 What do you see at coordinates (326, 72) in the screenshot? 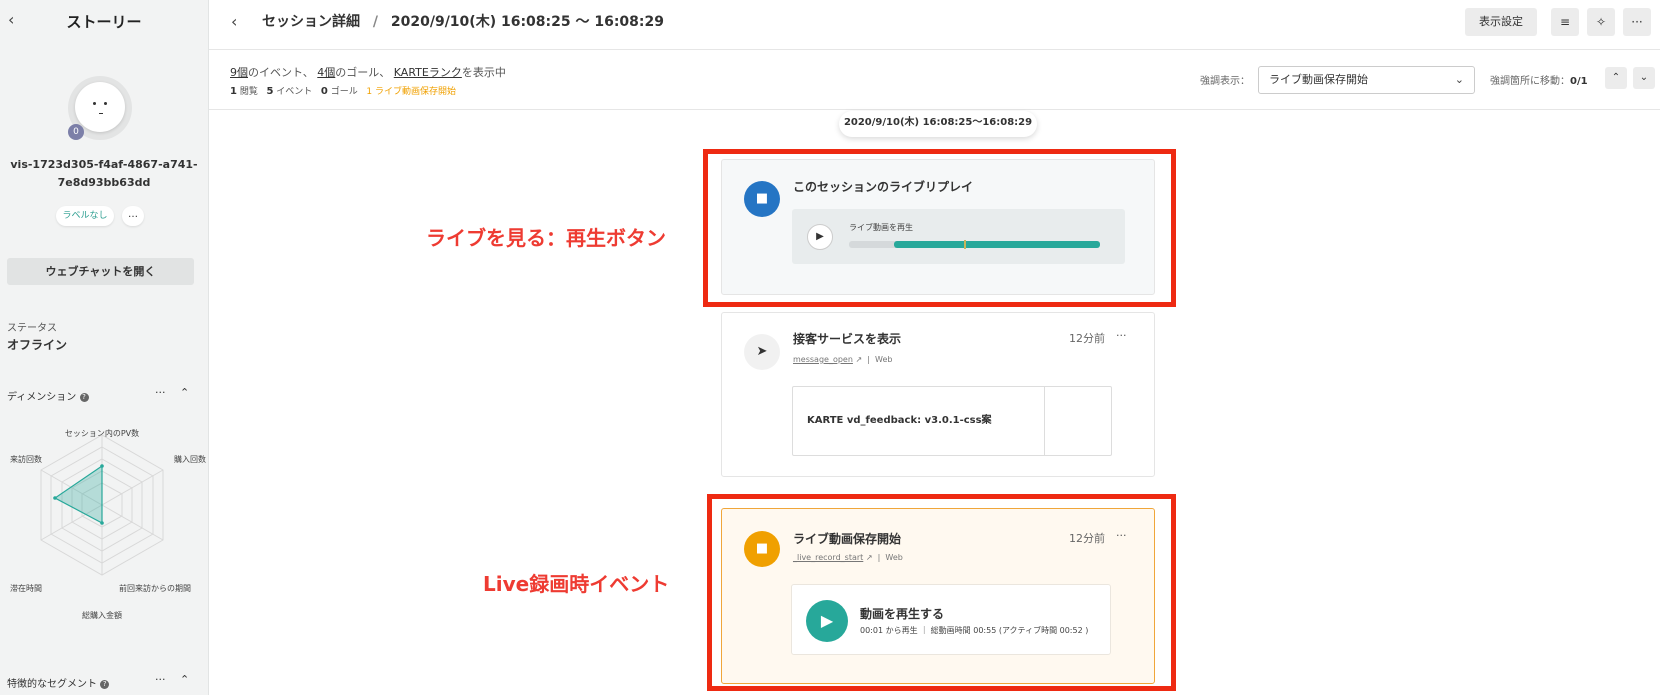
I see `goals-link: 4個` at bounding box center [326, 72].